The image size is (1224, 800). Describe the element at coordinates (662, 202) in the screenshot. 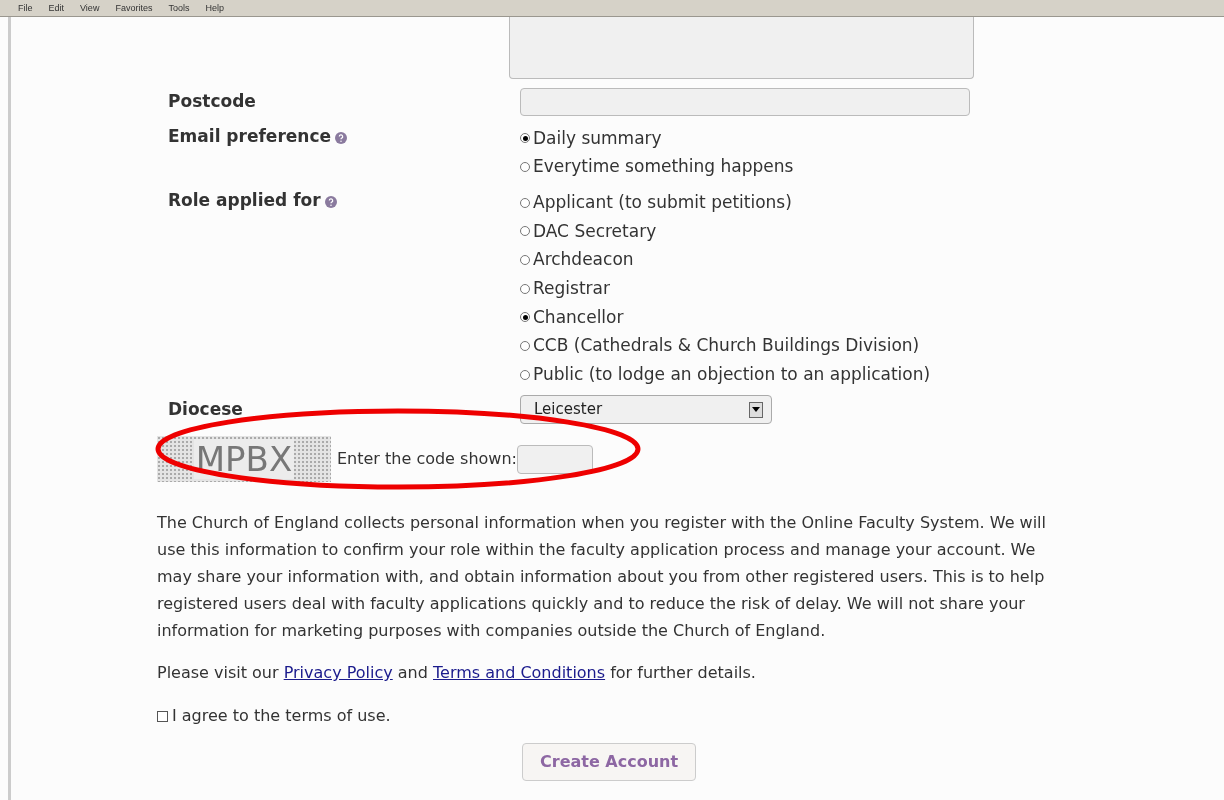

I see `radio-label: Applicant (to submit petitions)` at that location.